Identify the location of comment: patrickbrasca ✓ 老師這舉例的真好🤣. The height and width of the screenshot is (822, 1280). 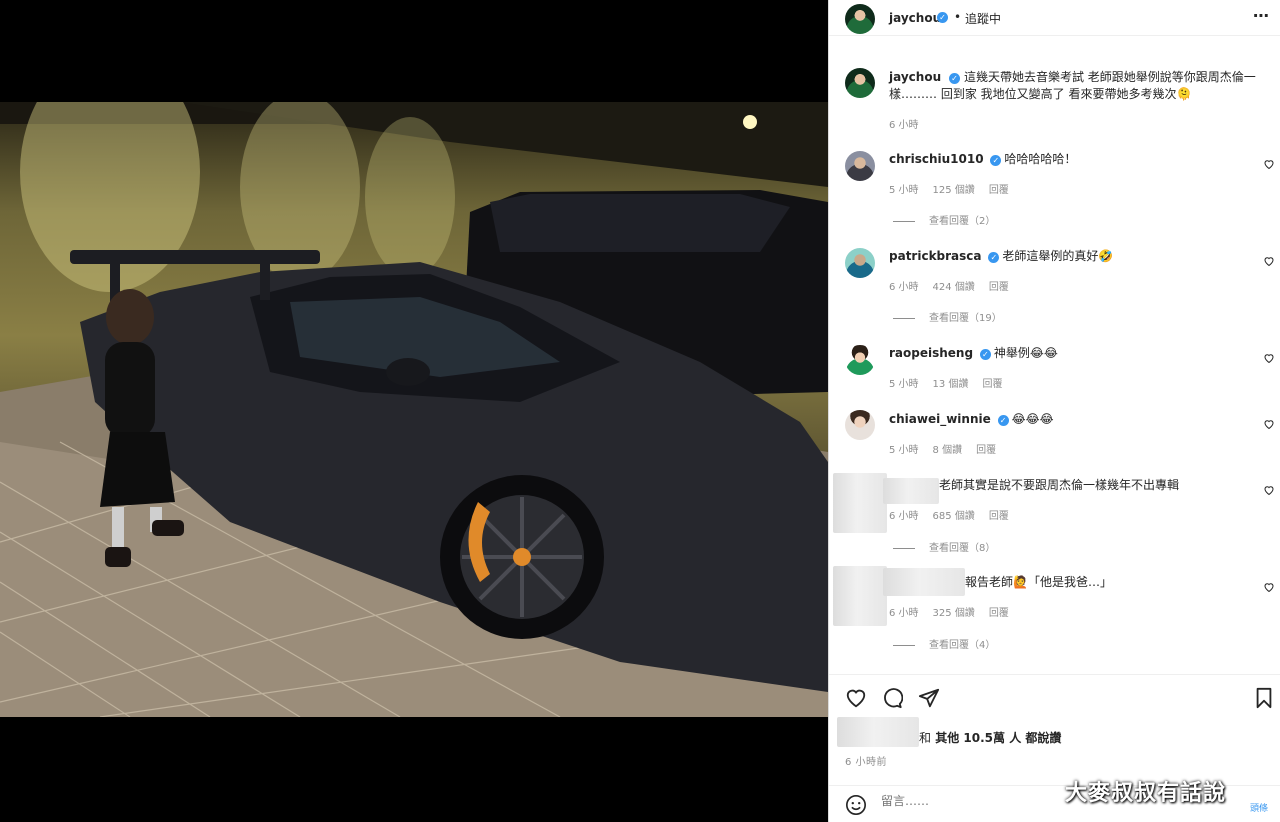
(1001, 256).